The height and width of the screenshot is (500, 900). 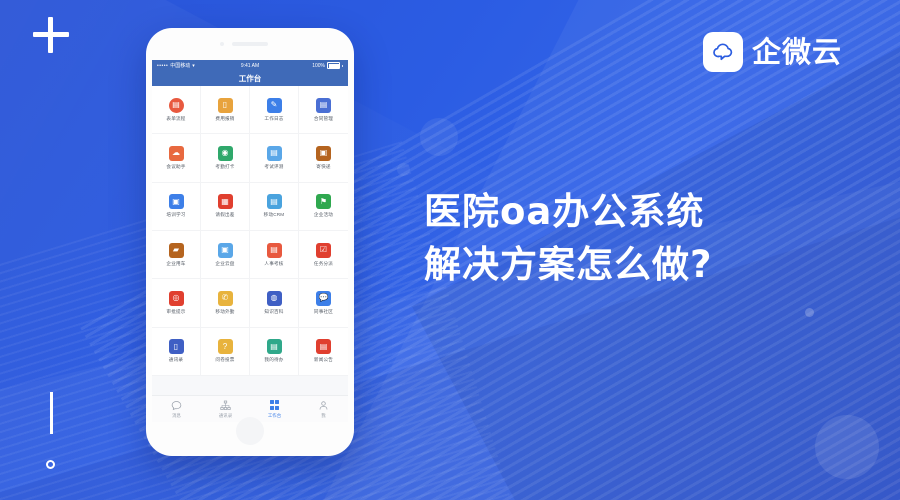 I want to click on app-icon: ▦, so click(x=225, y=202).